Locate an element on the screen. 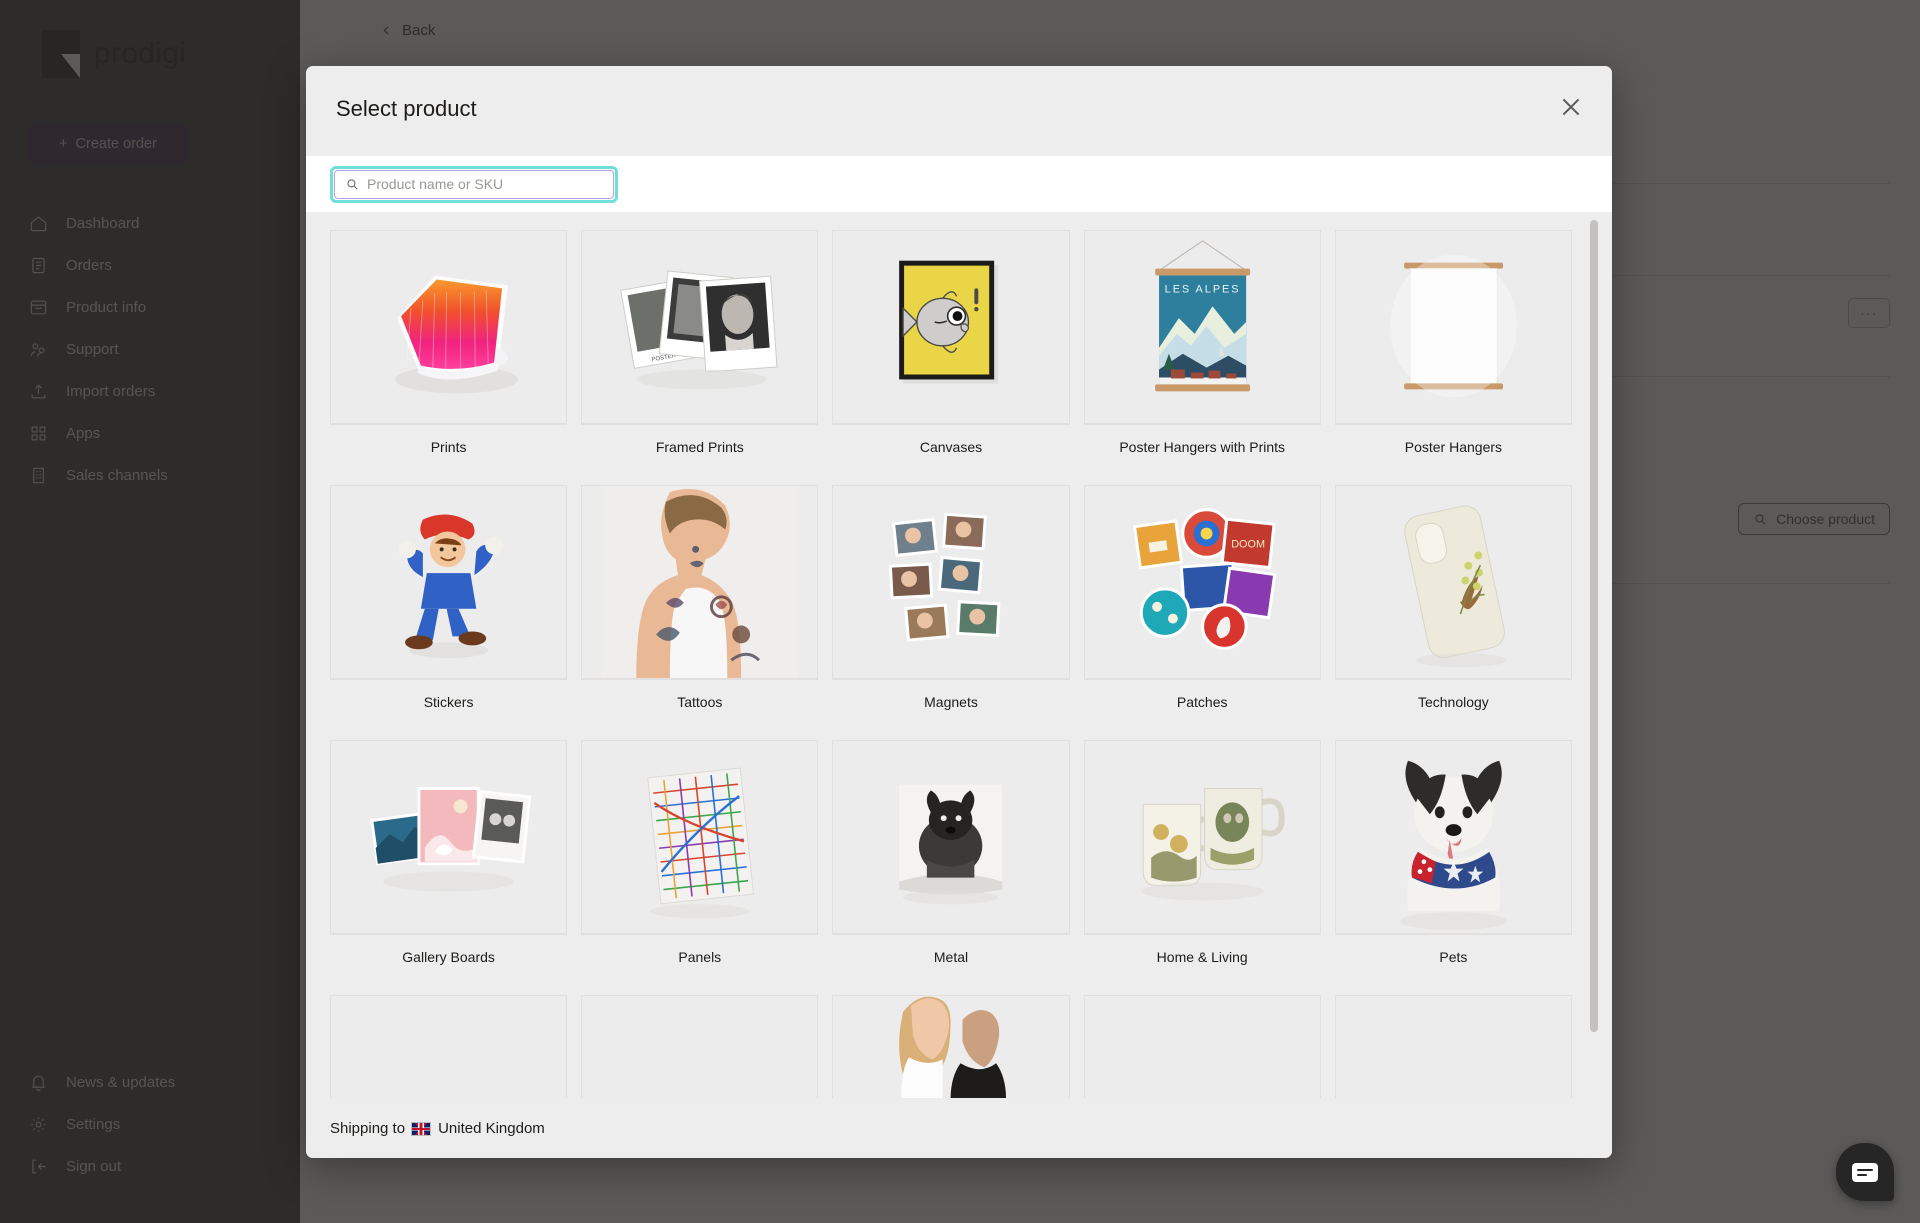 The image size is (1920, 1223). product-label: Patches is located at coordinates (1202, 702).